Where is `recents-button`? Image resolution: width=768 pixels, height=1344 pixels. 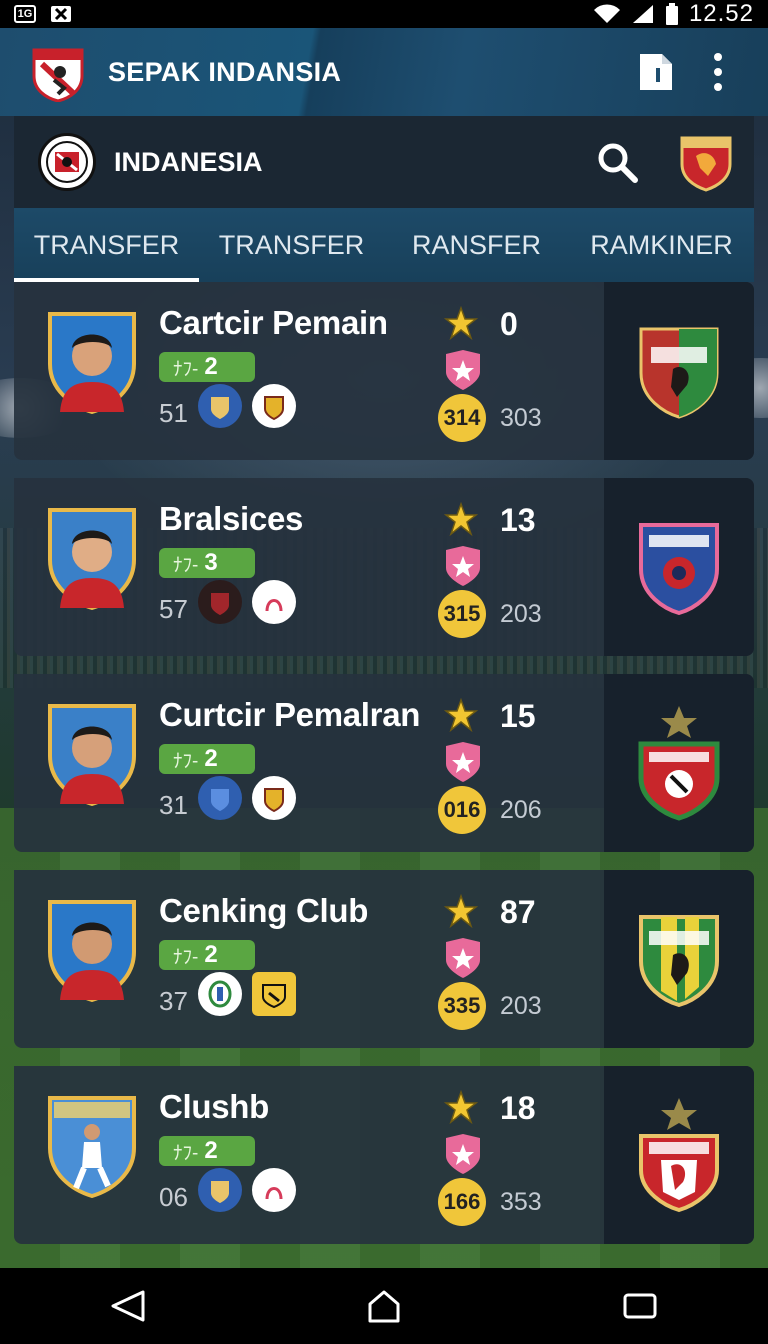
recents-button is located at coordinates (640, 1306).